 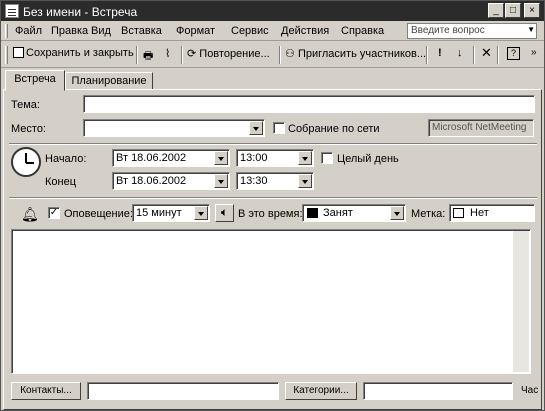 I want to click on label-label: Метка:, so click(x=428, y=214).